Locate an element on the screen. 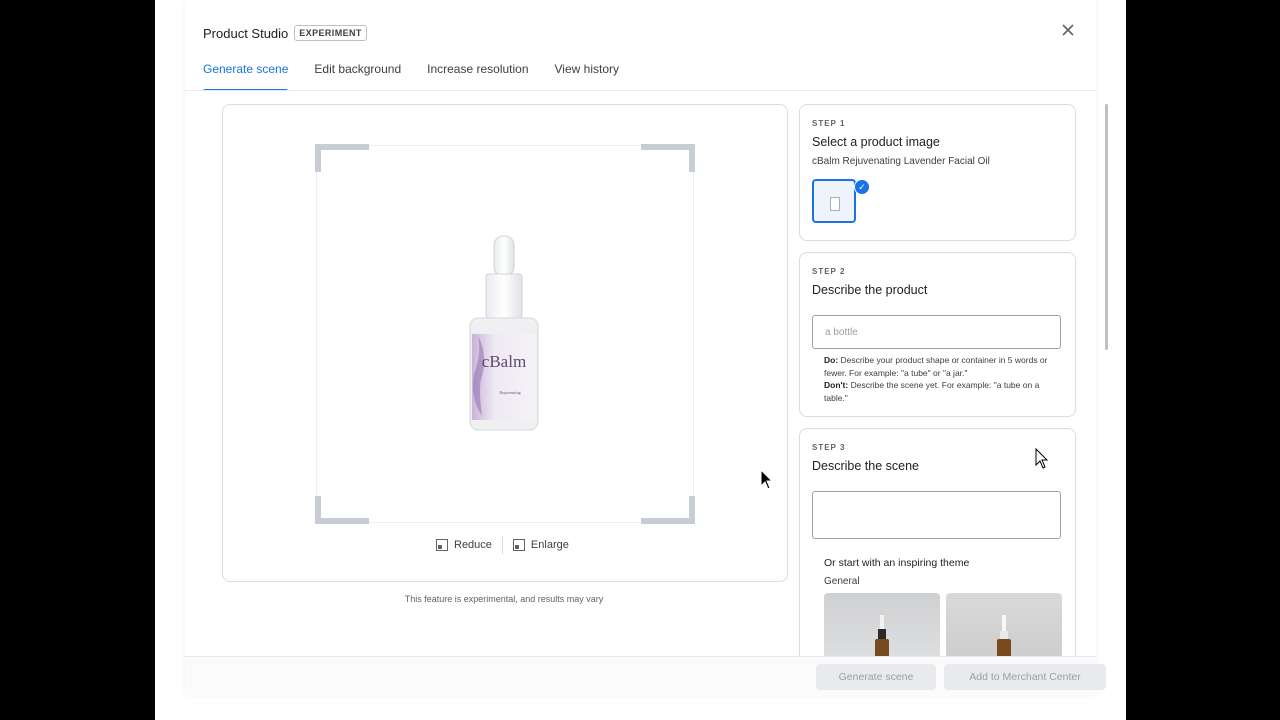  product-image: Rejuvenating cBalm is located at coordinates (504, 334).